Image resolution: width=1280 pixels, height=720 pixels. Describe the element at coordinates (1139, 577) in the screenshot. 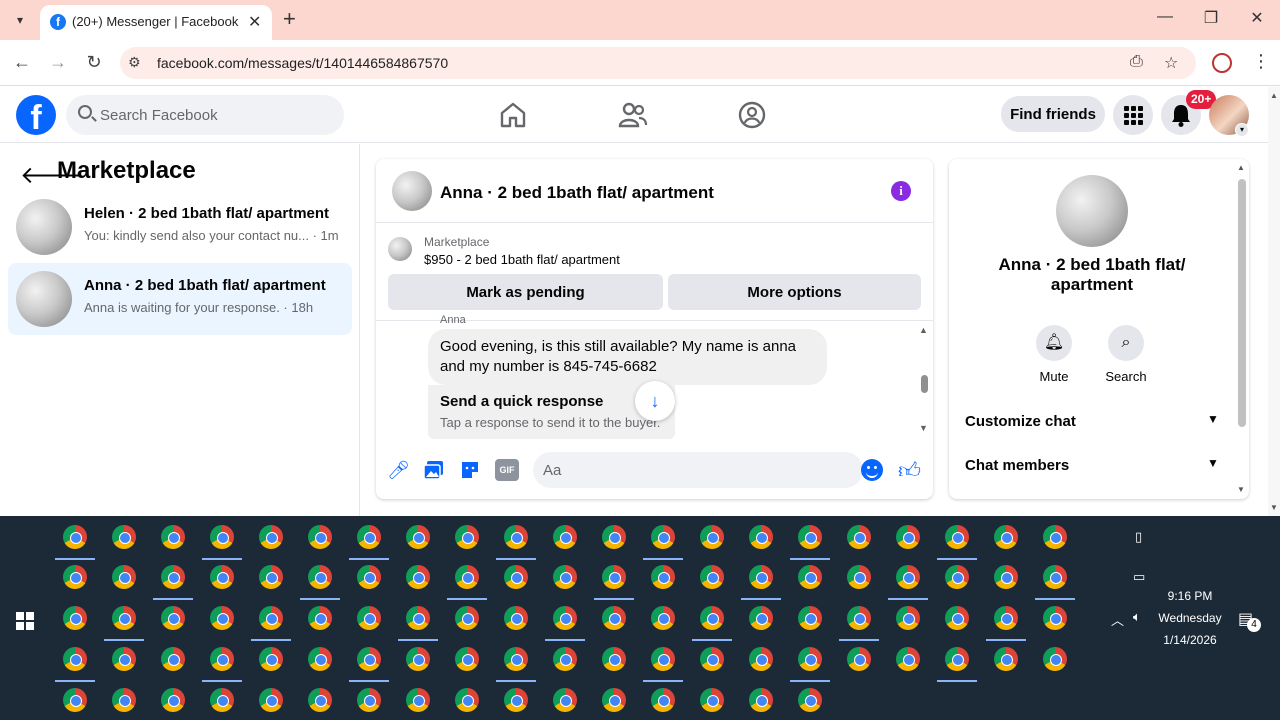

I see `monitor-icon: ▭` at that location.